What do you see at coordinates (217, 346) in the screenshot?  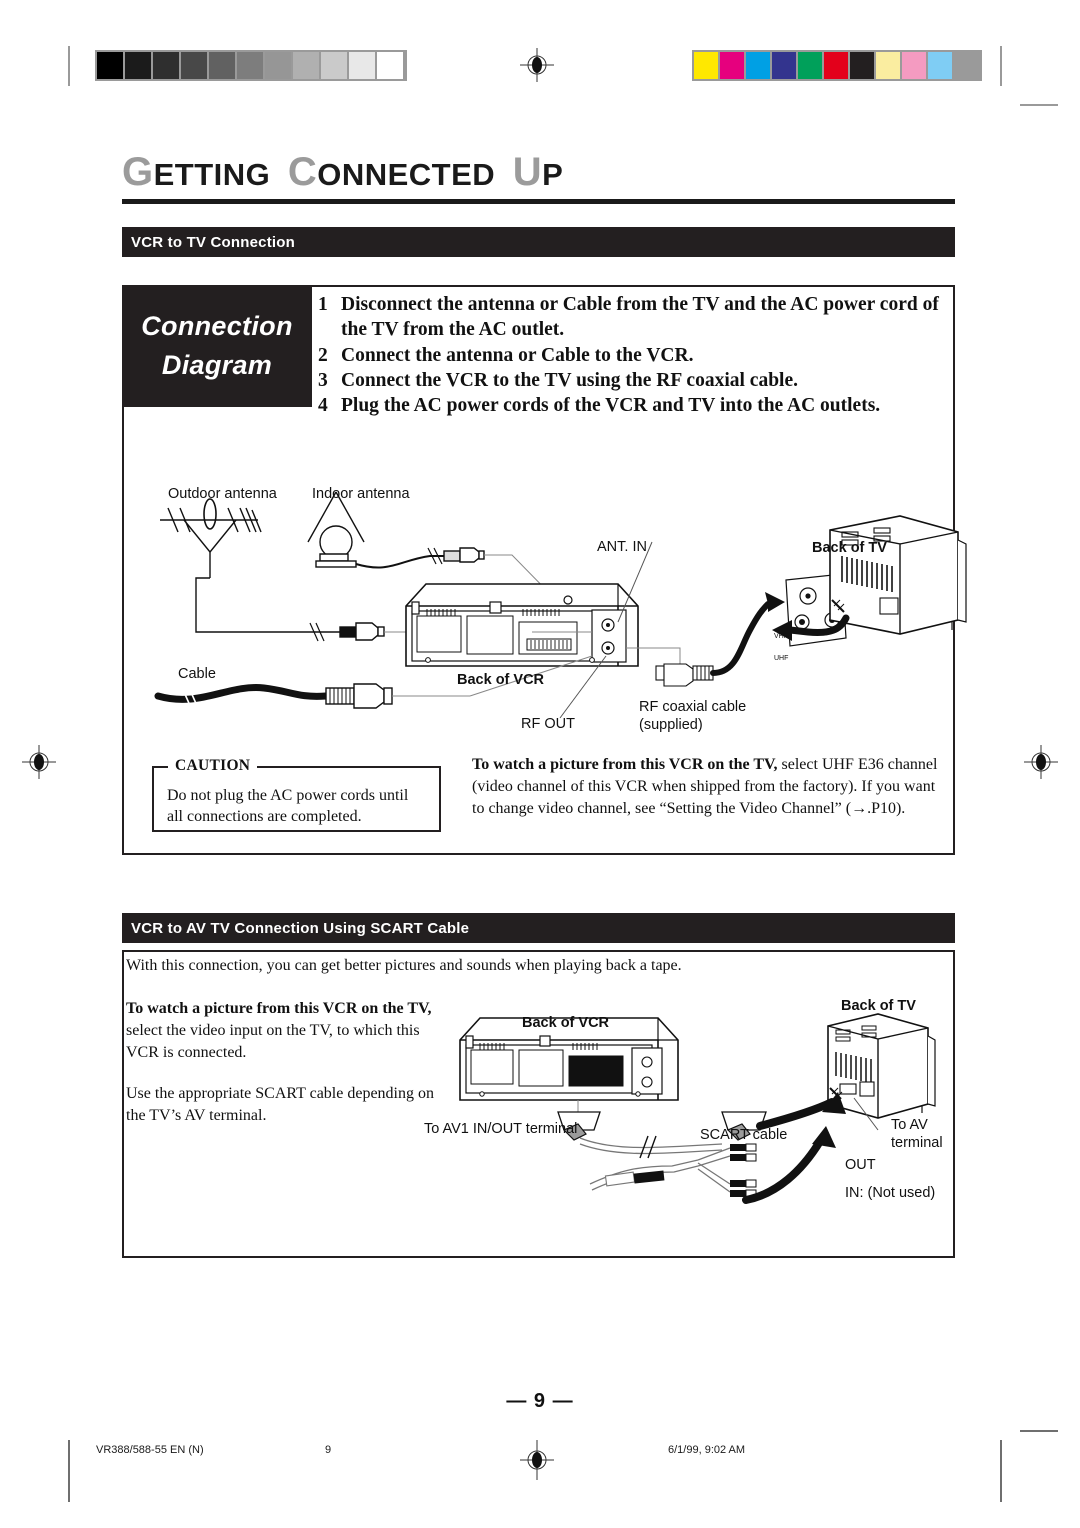 I see `connection-diagram-callout: Connection Diagram` at bounding box center [217, 346].